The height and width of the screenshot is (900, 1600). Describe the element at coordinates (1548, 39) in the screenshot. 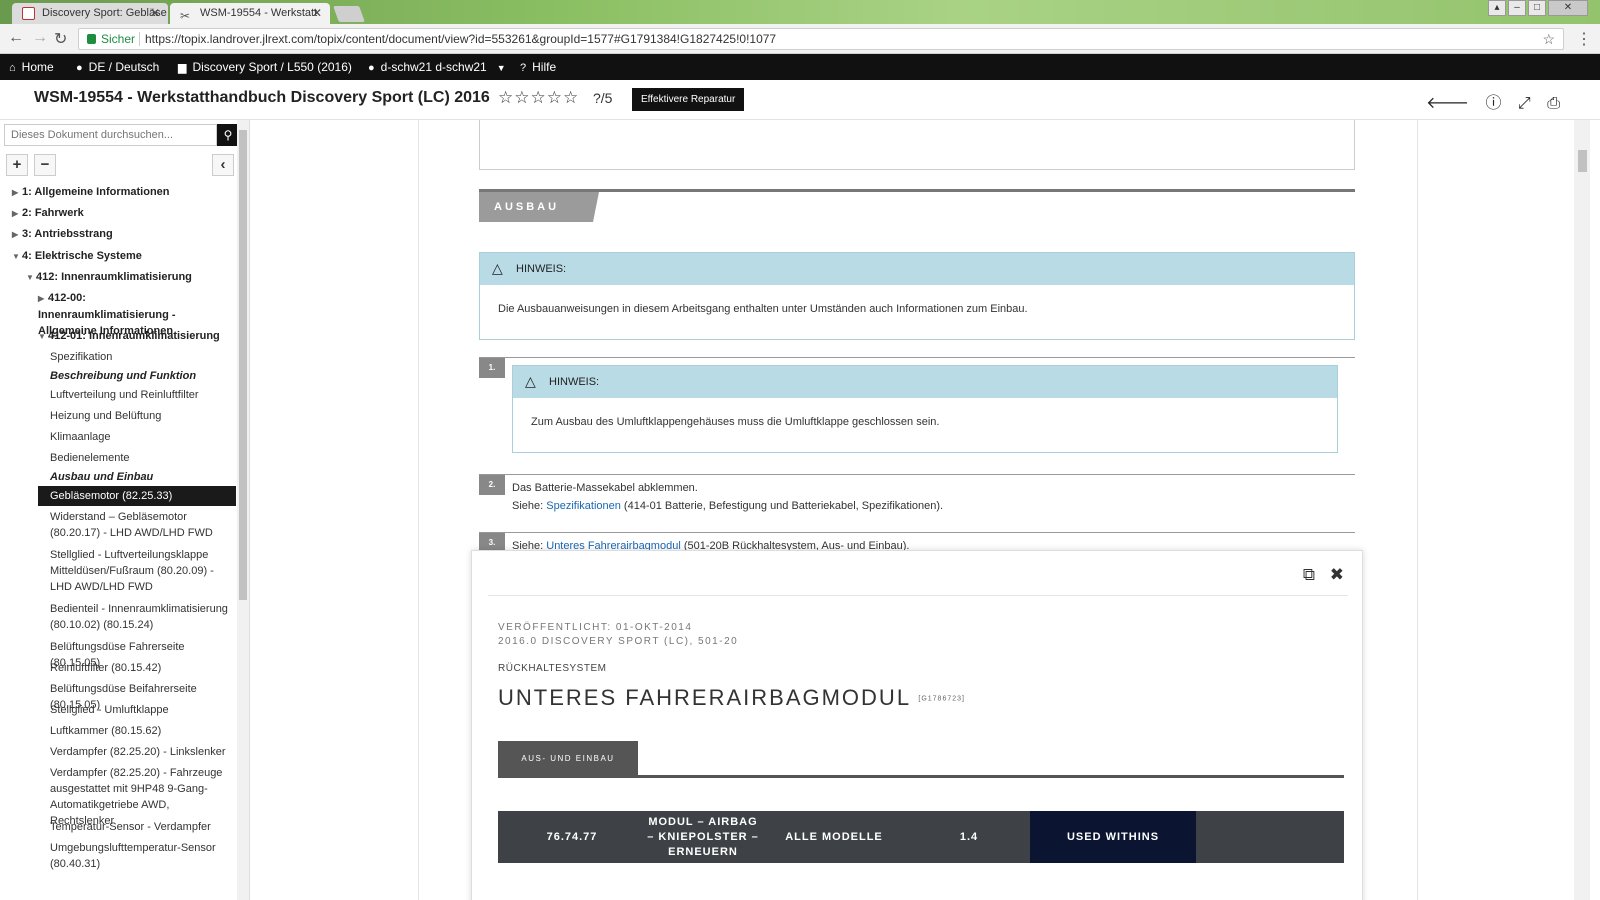

I see `bookmark-star-icon: ☆` at that location.